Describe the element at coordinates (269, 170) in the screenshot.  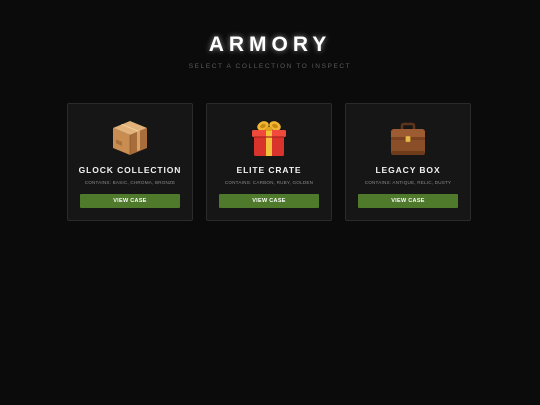
I see `case-title: ELITE CRATE` at that location.